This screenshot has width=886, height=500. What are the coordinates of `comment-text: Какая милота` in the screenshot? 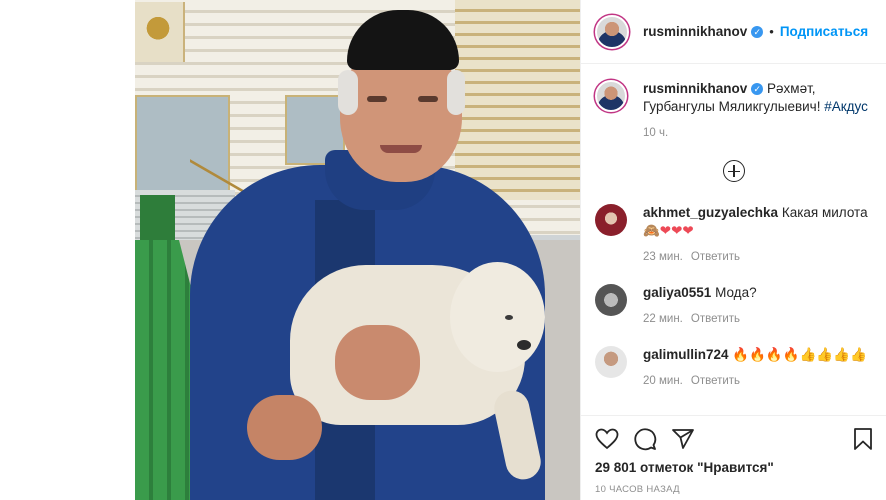 It's located at (824, 212).